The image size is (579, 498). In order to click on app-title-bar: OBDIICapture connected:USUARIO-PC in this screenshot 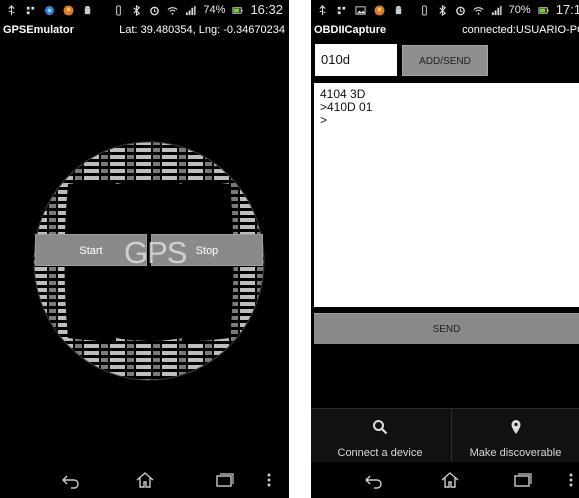, I will do `click(445, 30)`.